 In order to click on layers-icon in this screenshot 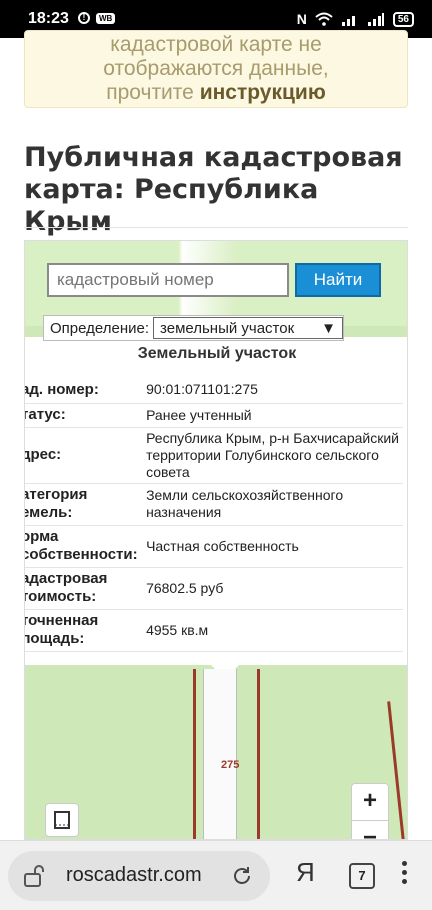, I will do `click(62, 820)`.